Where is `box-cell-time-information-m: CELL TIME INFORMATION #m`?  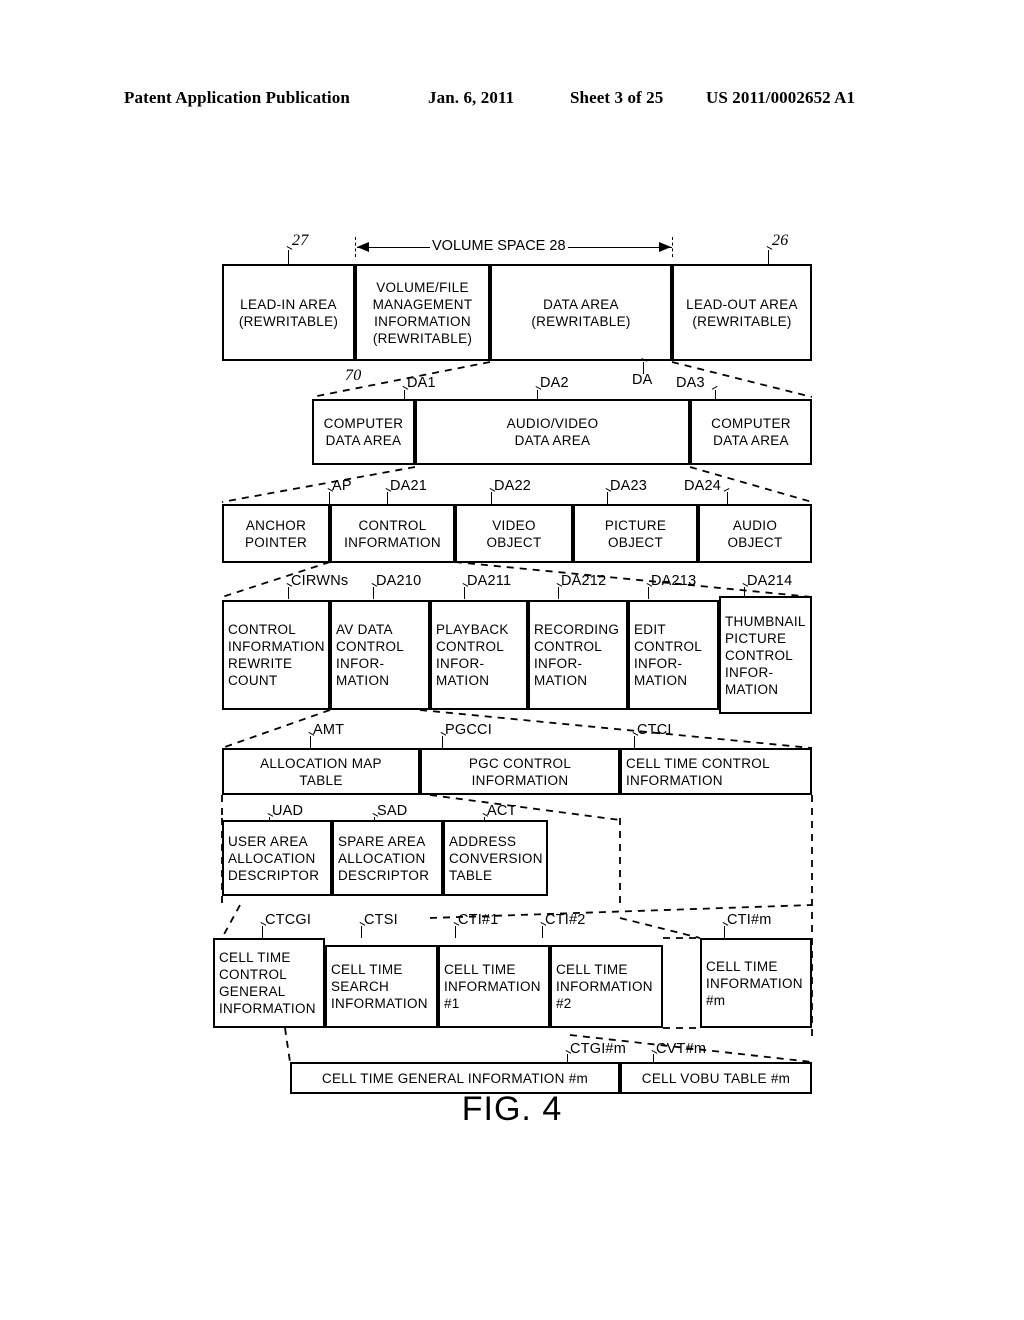 box-cell-time-information-m: CELL TIME INFORMATION #m is located at coordinates (756, 983).